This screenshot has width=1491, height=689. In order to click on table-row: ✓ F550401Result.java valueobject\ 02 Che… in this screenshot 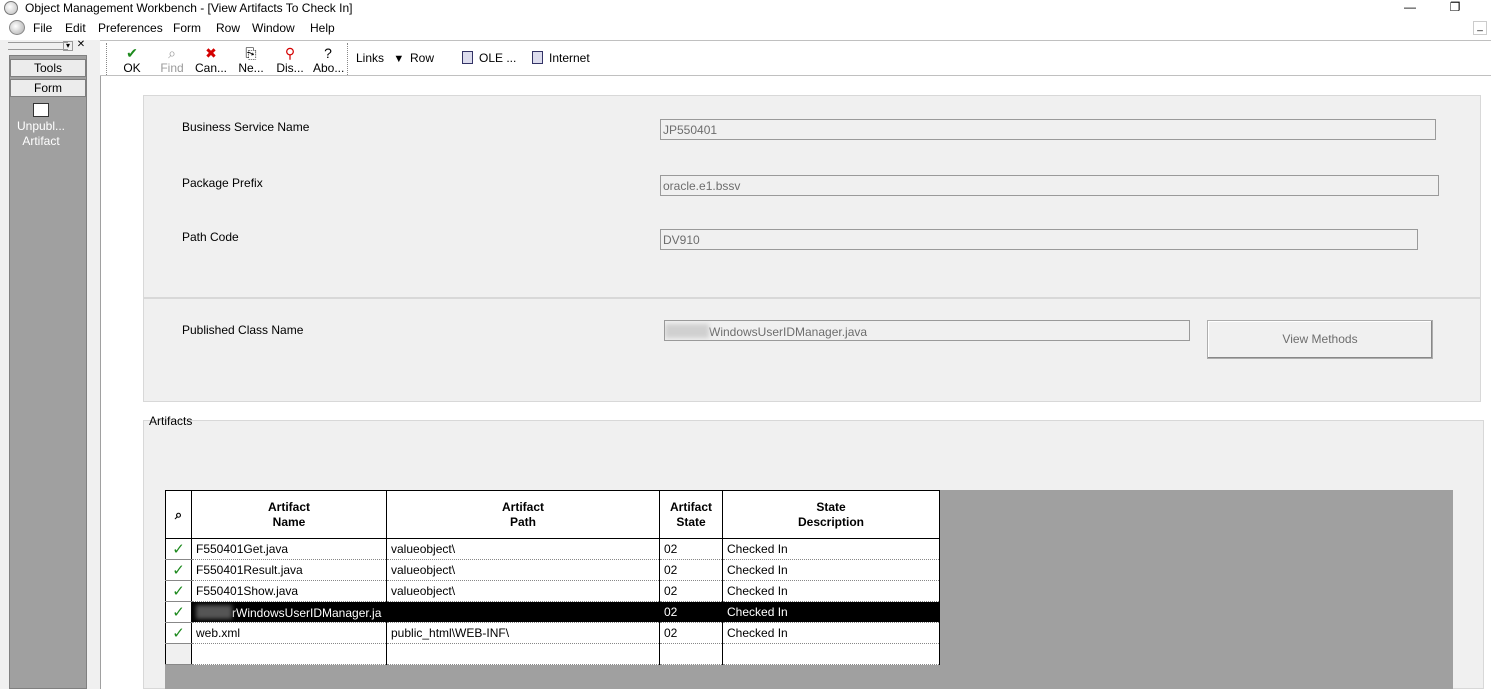, I will do `click(552, 570)`.